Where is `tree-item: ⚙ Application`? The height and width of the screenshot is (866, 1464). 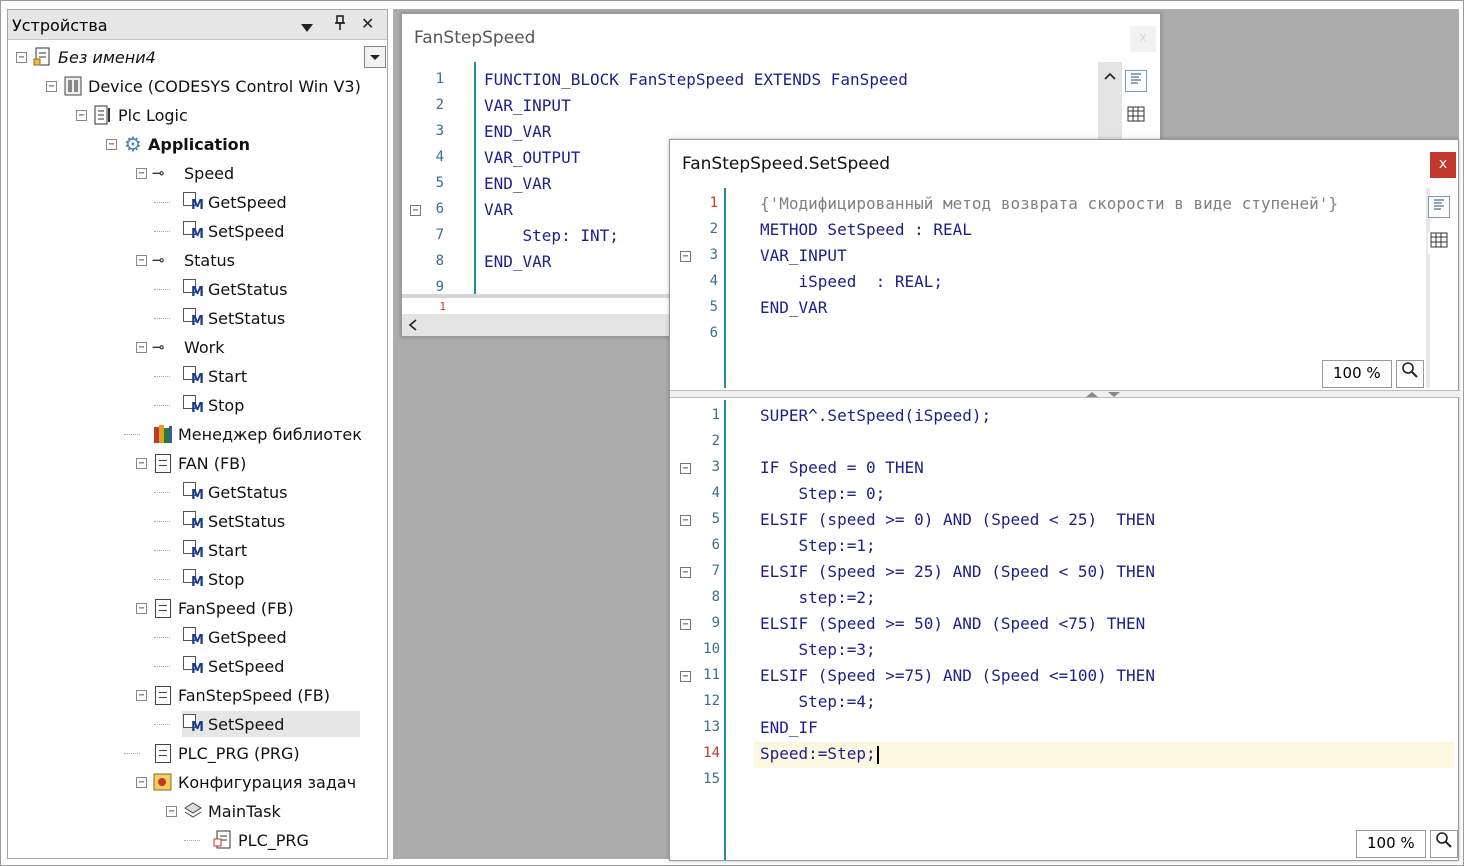
tree-item: ⚙ Application is located at coordinates (186, 144).